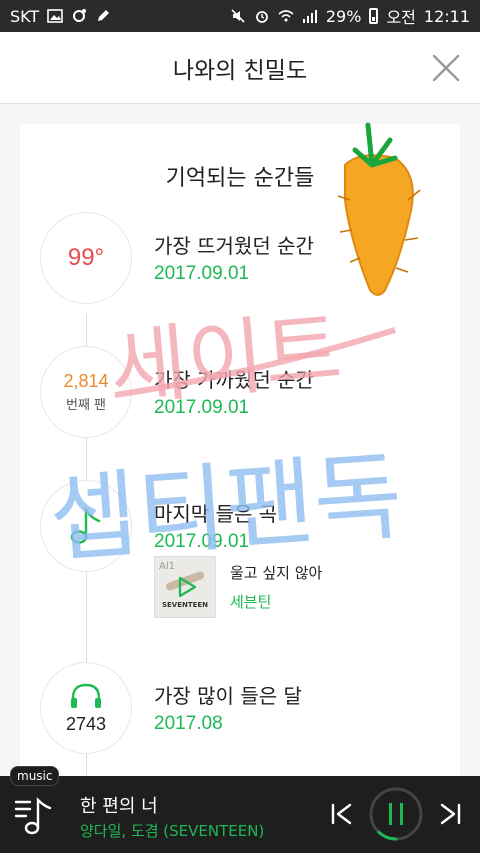  I want to click on headphones-icon, so click(86, 695).